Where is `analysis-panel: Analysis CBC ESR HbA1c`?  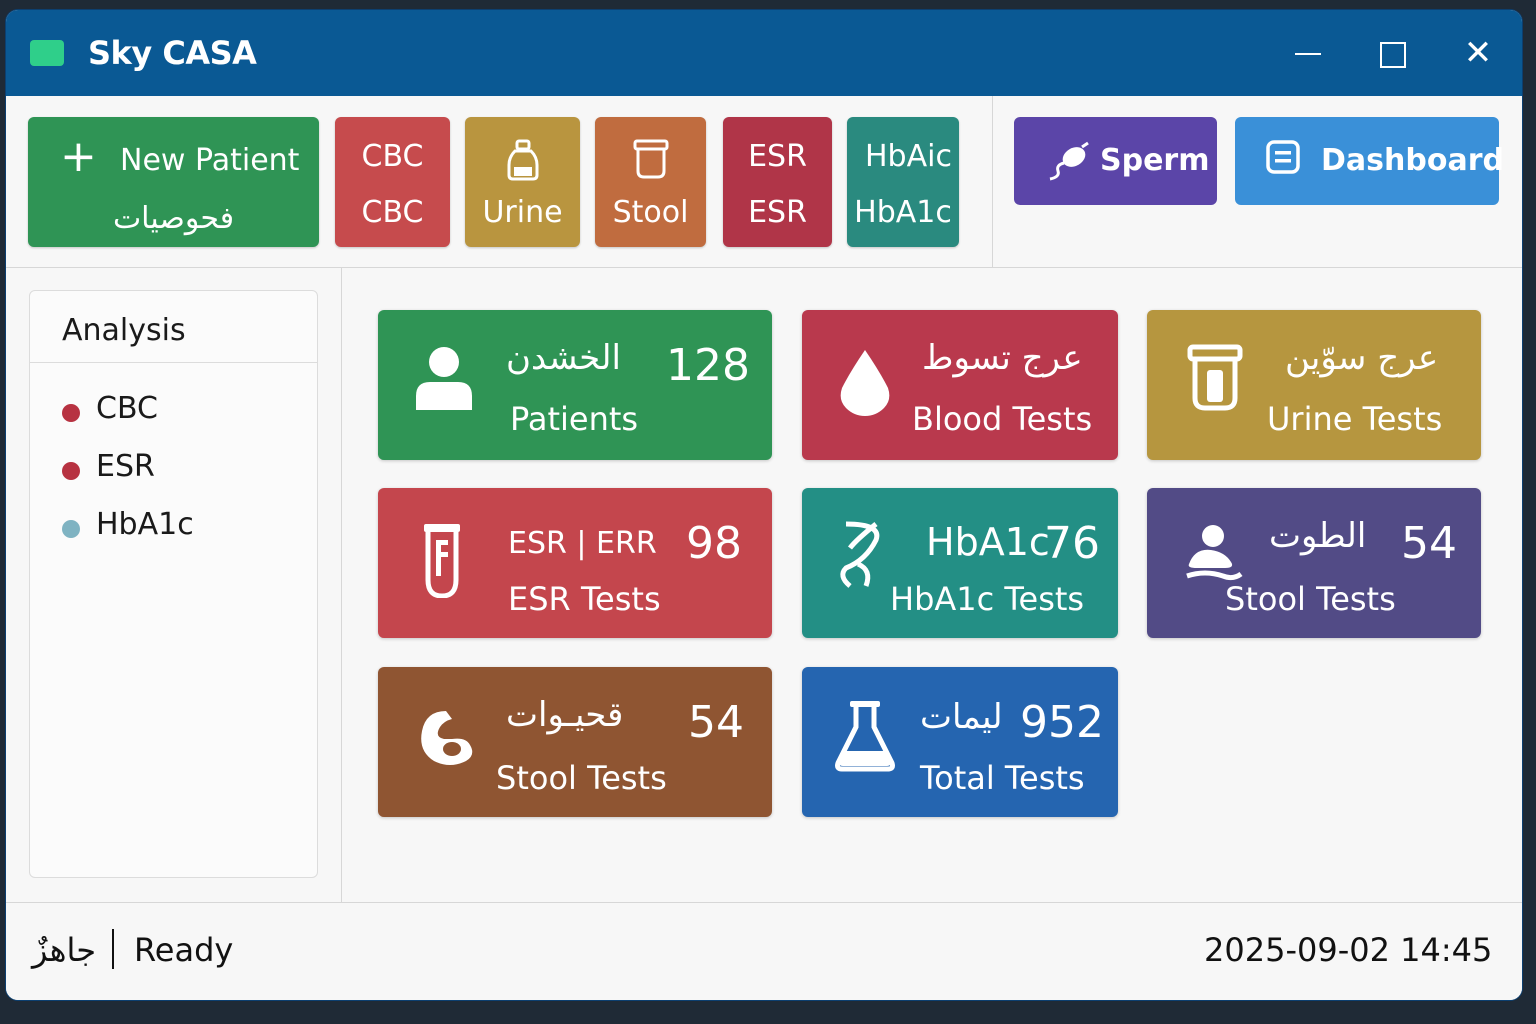 analysis-panel: Analysis CBC ESR HbA1c is located at coordinates (173, 584).